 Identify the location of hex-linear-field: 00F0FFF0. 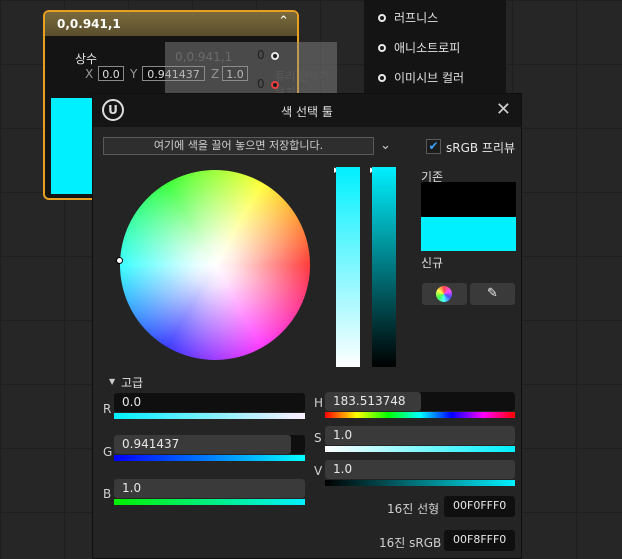
(479, 506).